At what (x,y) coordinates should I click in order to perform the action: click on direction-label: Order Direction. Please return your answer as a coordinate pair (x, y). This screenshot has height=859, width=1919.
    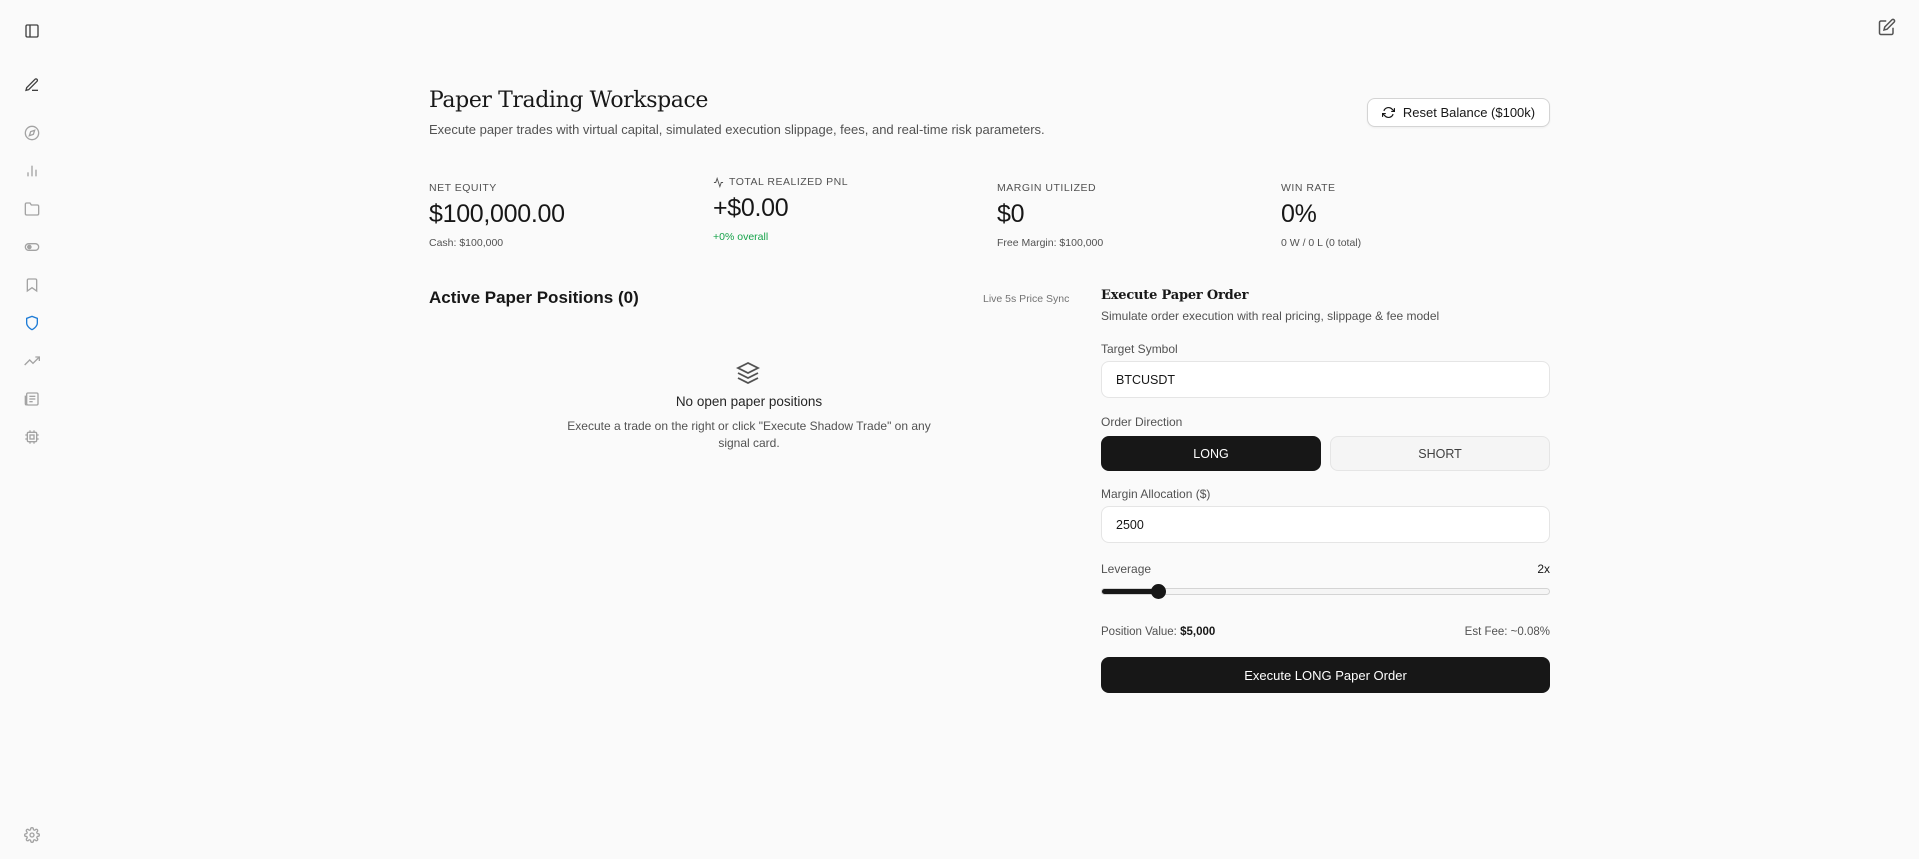
    Looking at the image, I should click on (1142, 422).